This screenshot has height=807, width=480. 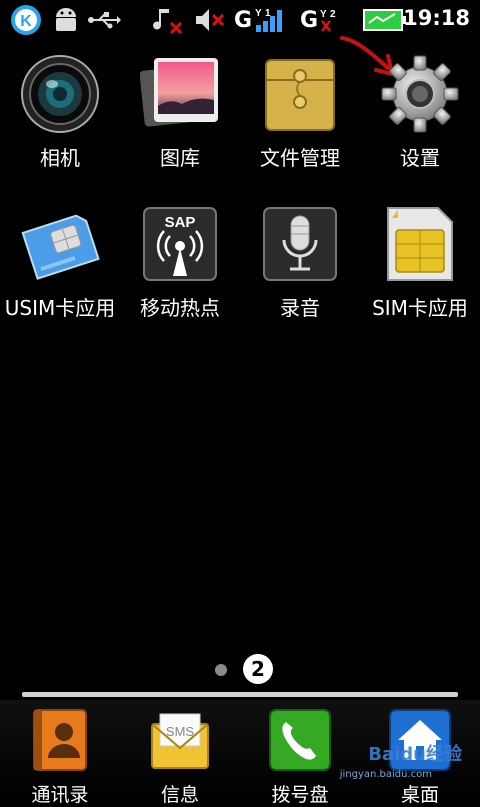 What do you see at coordinates (420, 244) in the screenshot?
I see `sim-card-icon` at bounding box center [420, 244].